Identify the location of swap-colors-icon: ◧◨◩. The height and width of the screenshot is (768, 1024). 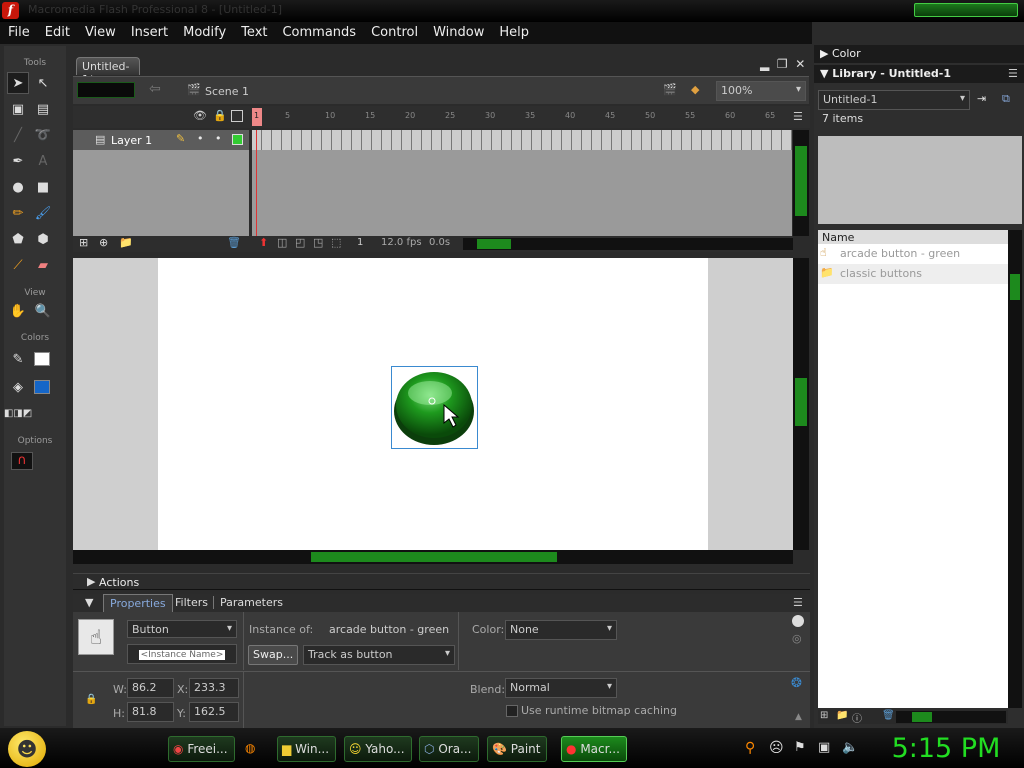
(18, 413).